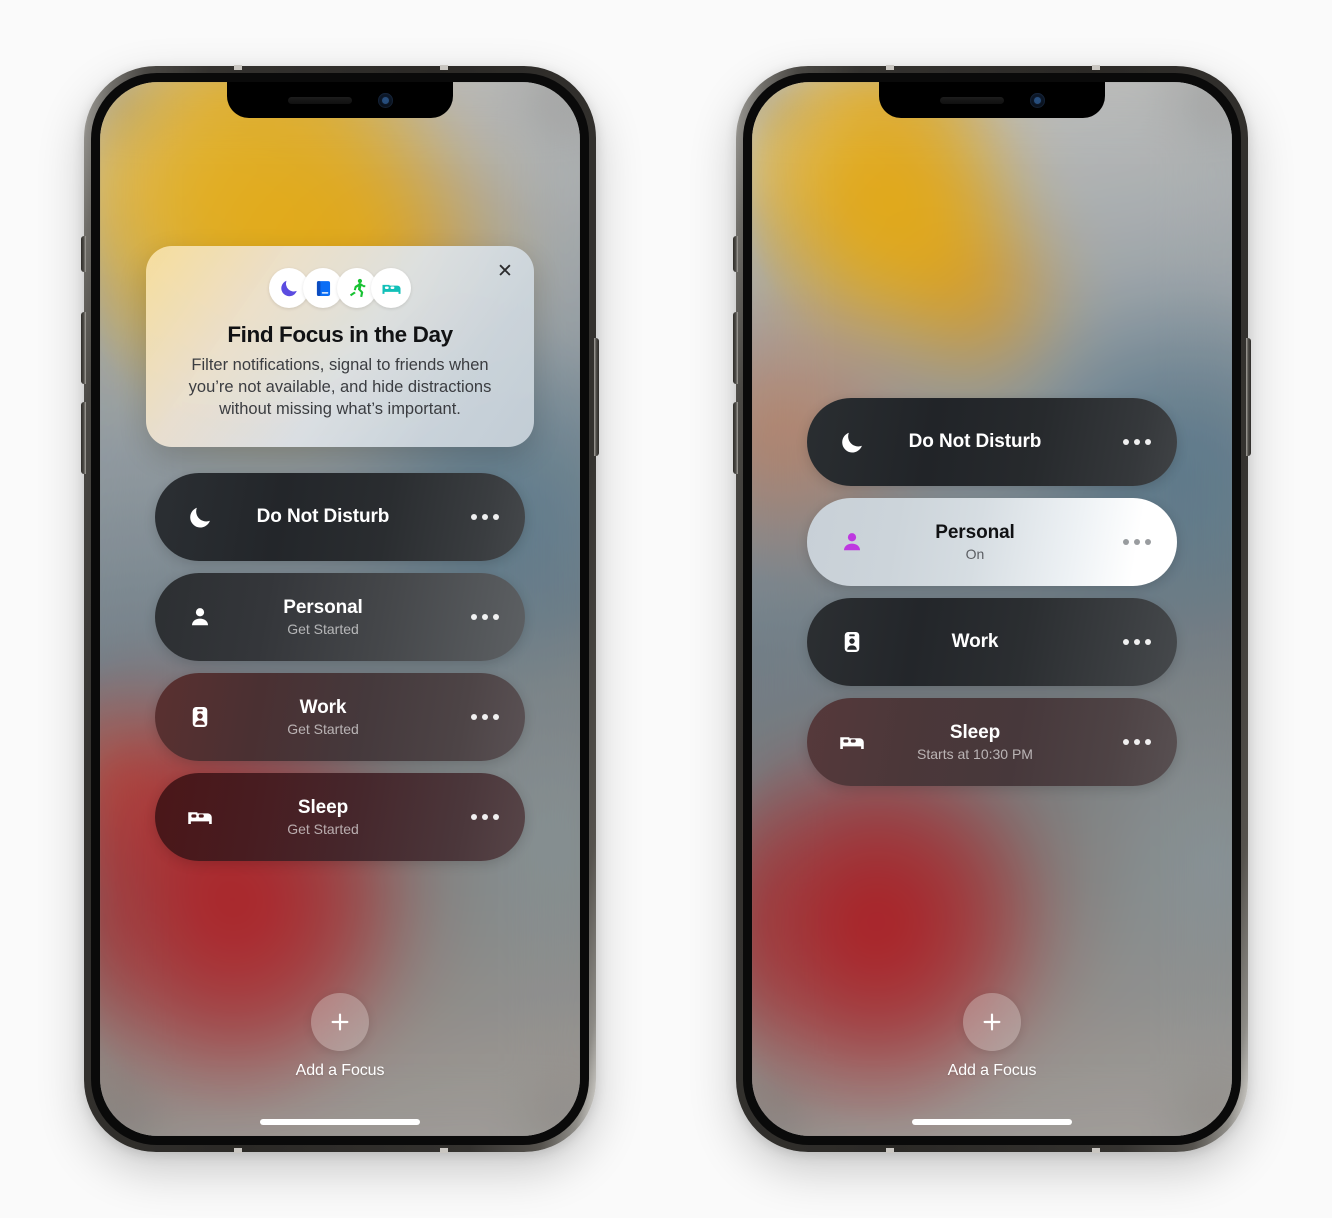 This screenshot has width=1332, height=1218. I want to click on close-icon: ✕, so click(505, 271).